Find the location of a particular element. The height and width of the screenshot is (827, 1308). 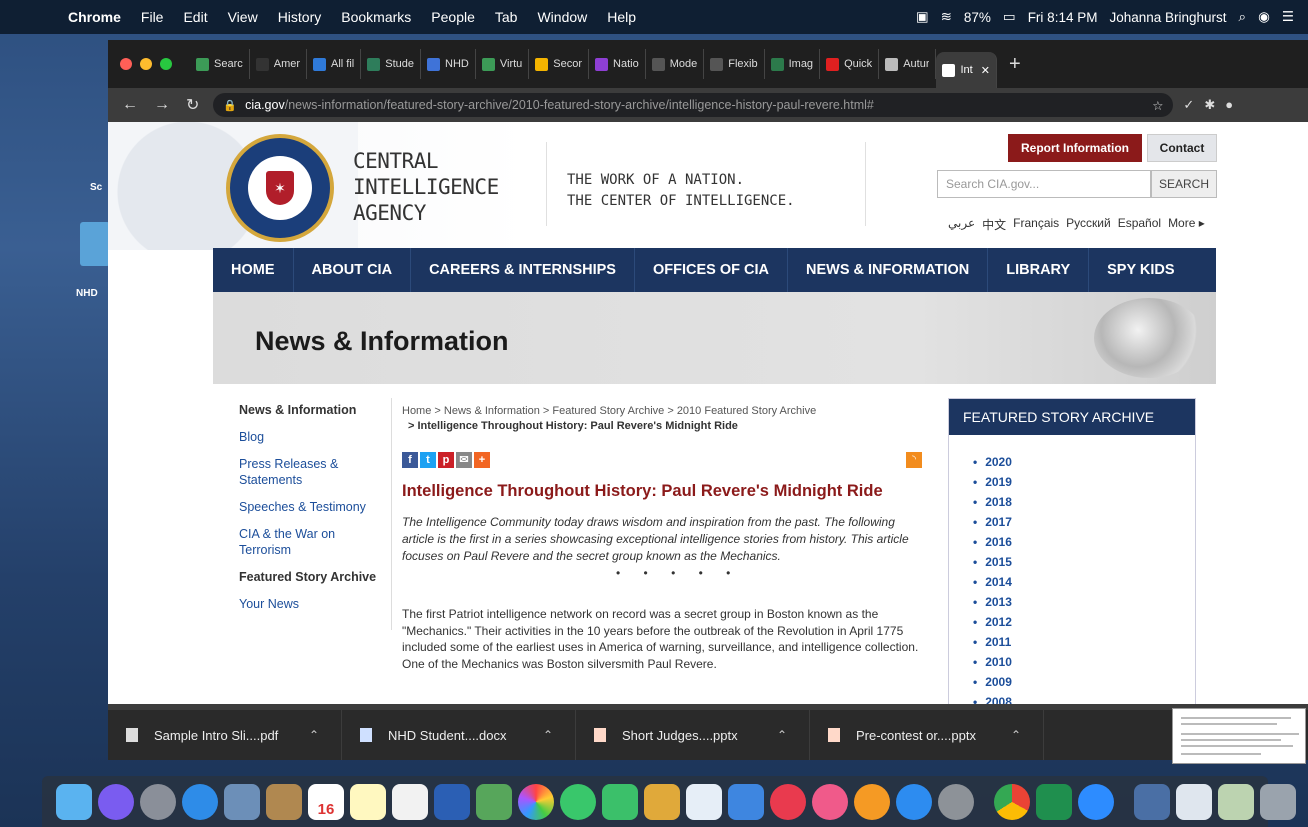

archive-year-link: 2018 is located at coordinates (1090, 502).